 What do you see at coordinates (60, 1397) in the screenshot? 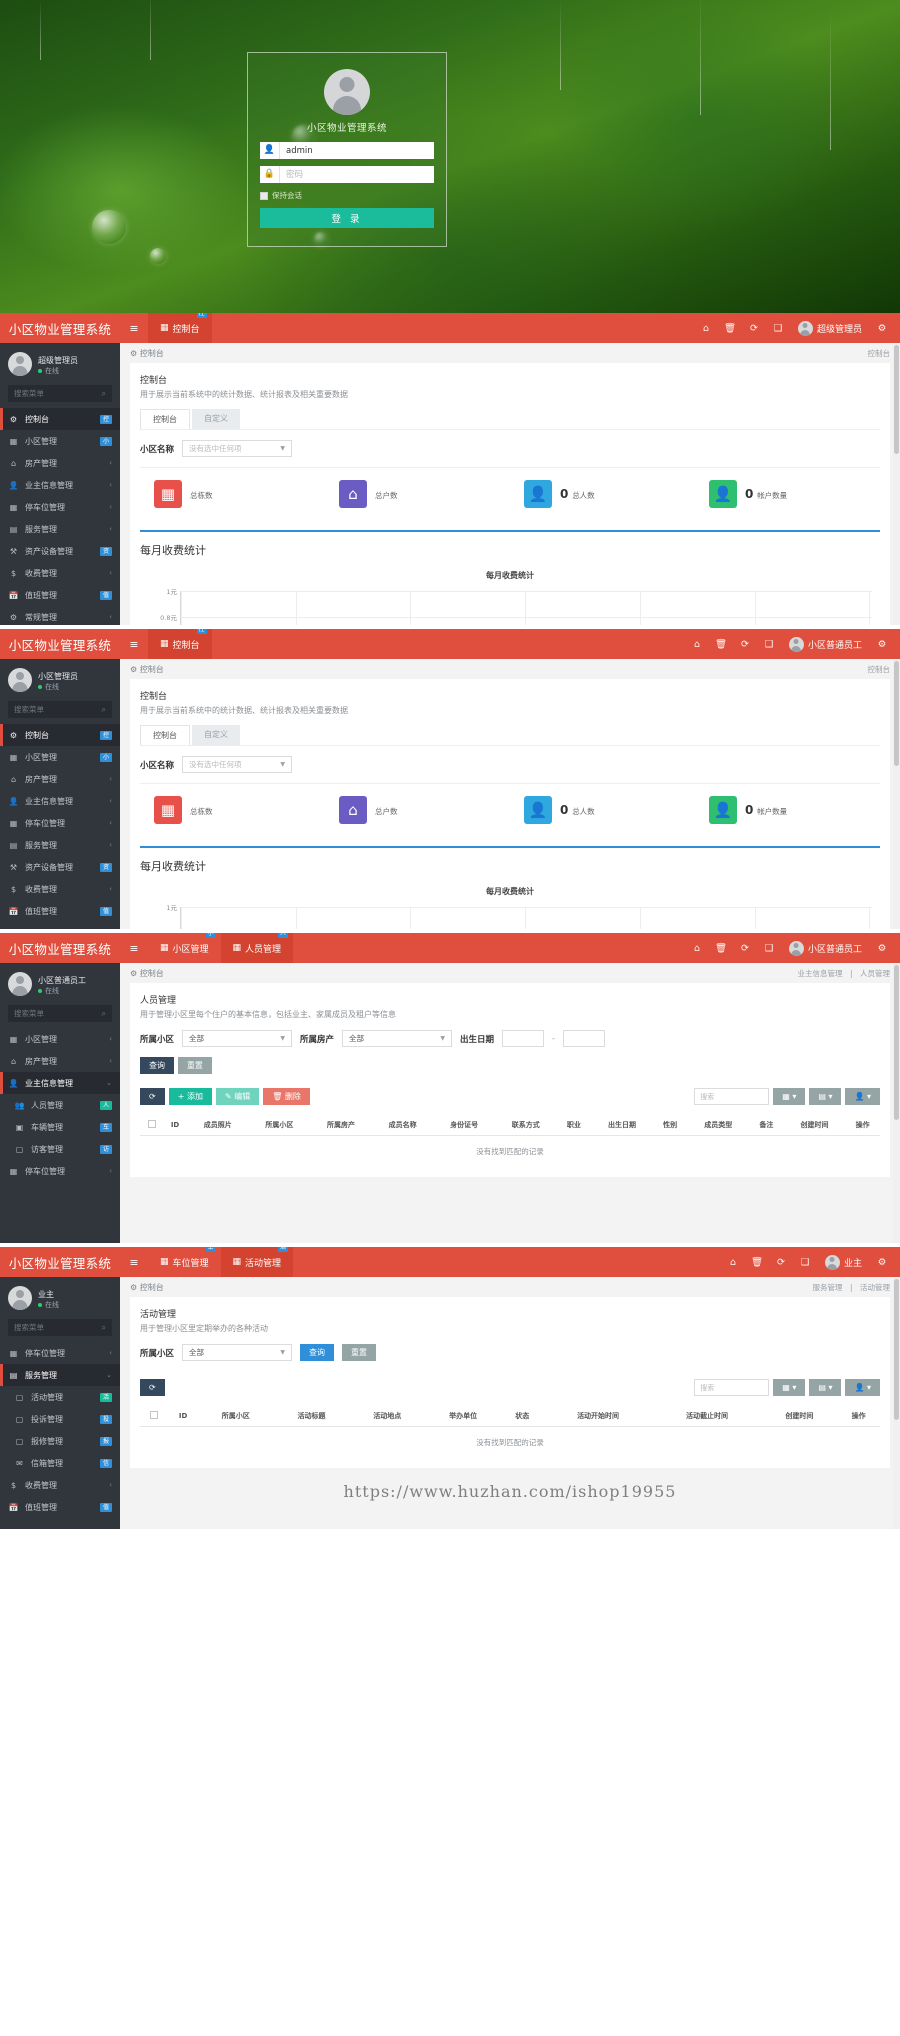
I see `sidebar-item-2: ▢ 活动管理 活` at bounding box center [60, 1397].